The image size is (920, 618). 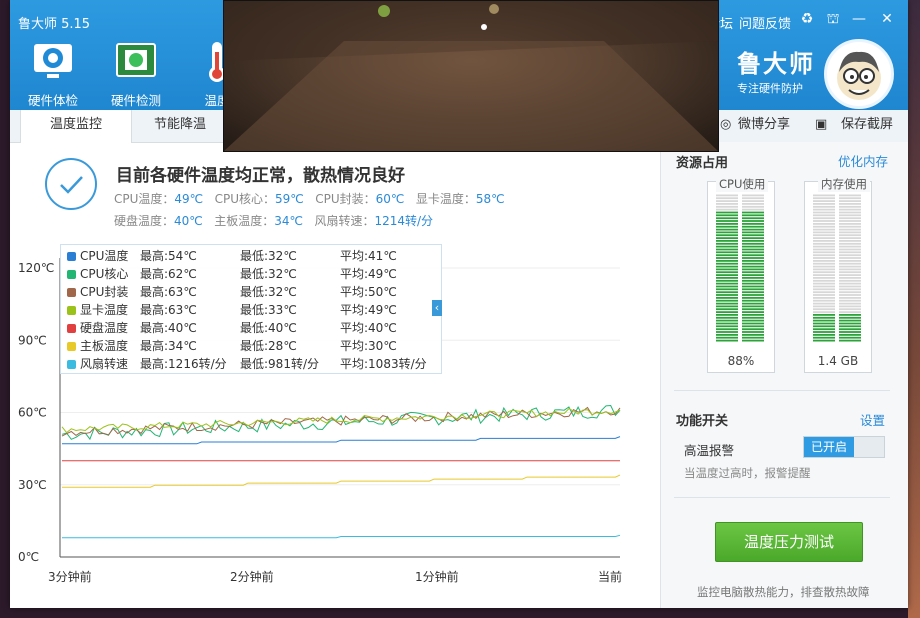 I want to click on legend-collapse-button: ‹, so click(x=437, y=308).